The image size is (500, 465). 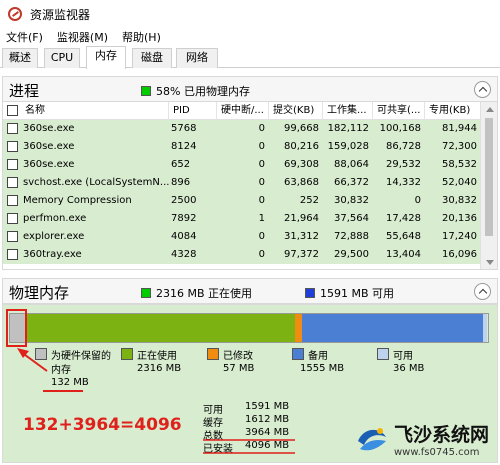 I want to click on in-use-swatch, so click(x=127, y=354).